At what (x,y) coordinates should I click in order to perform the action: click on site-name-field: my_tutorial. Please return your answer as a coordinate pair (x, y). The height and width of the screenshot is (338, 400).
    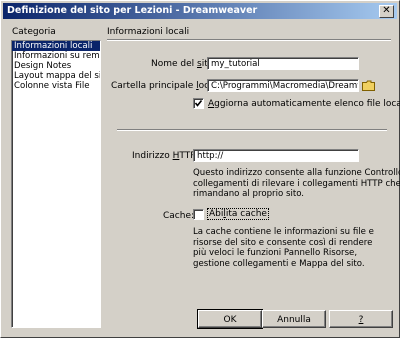
    Looking at the image, I should click on (283, 63).